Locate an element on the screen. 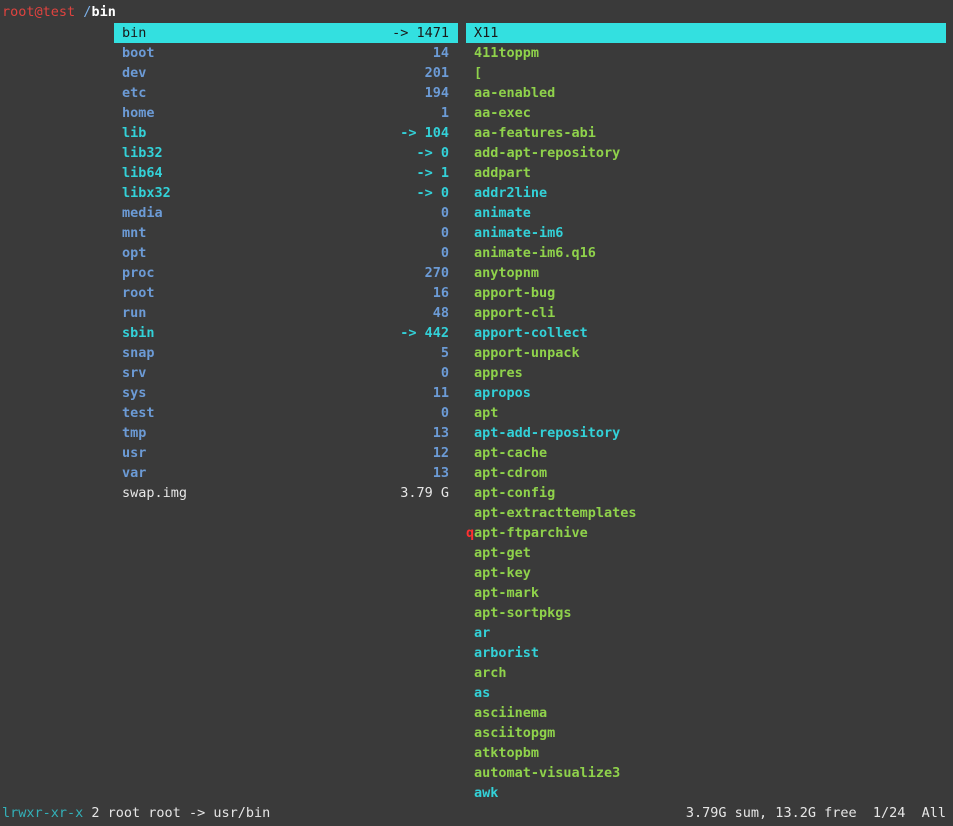  file-entry: apport-collect is located at coordinates (706, 333).